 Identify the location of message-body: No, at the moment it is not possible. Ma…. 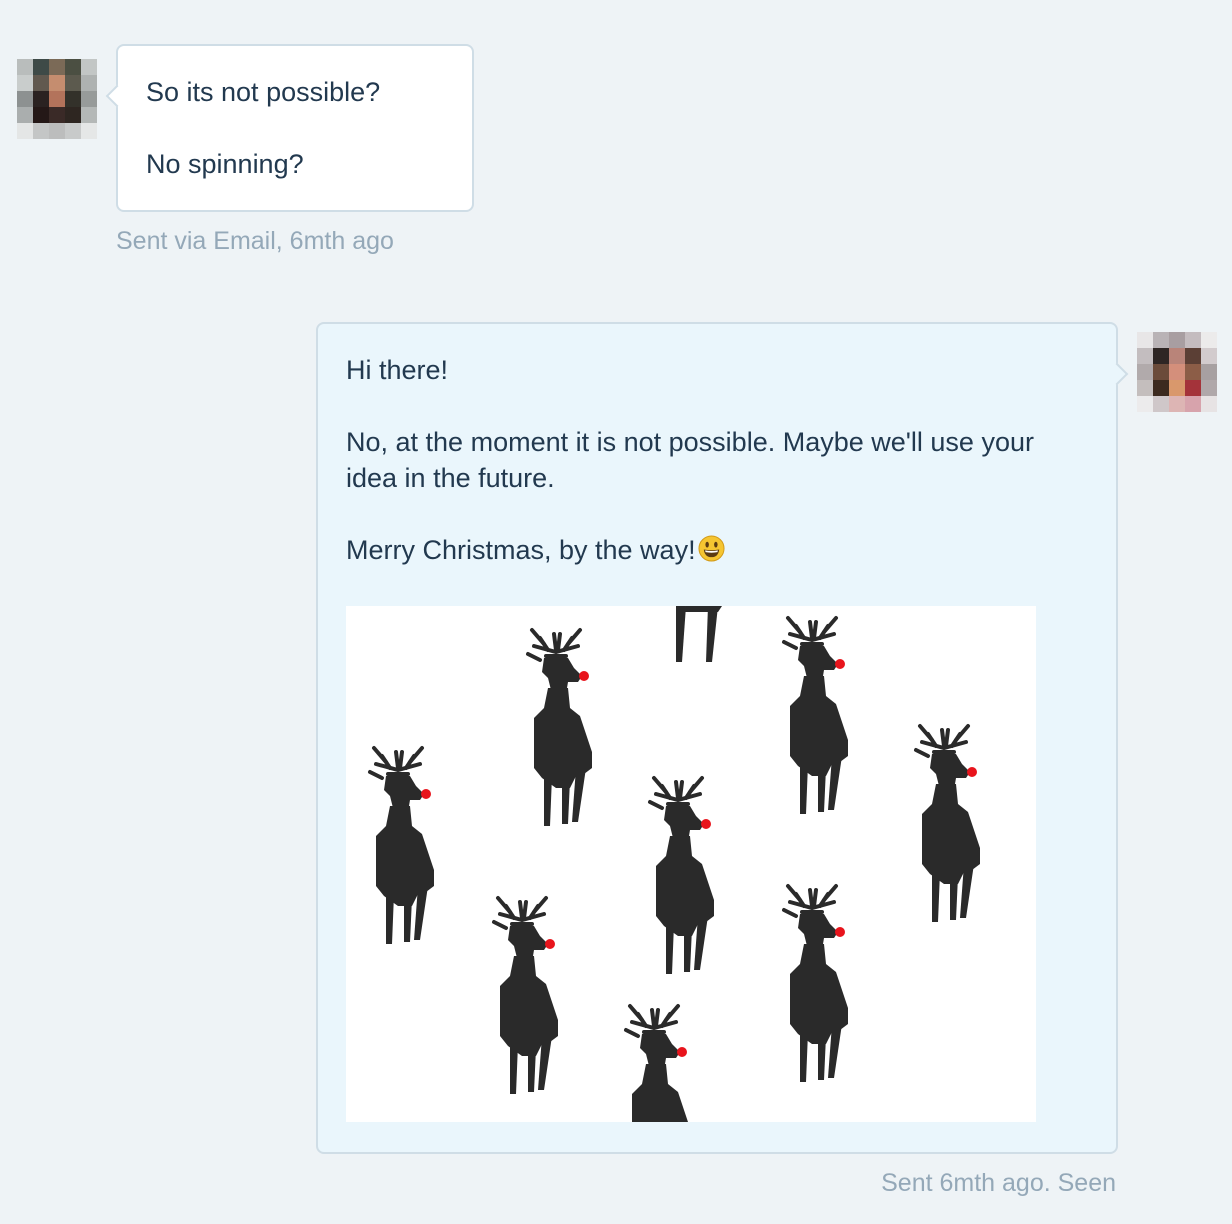
(690, 460).